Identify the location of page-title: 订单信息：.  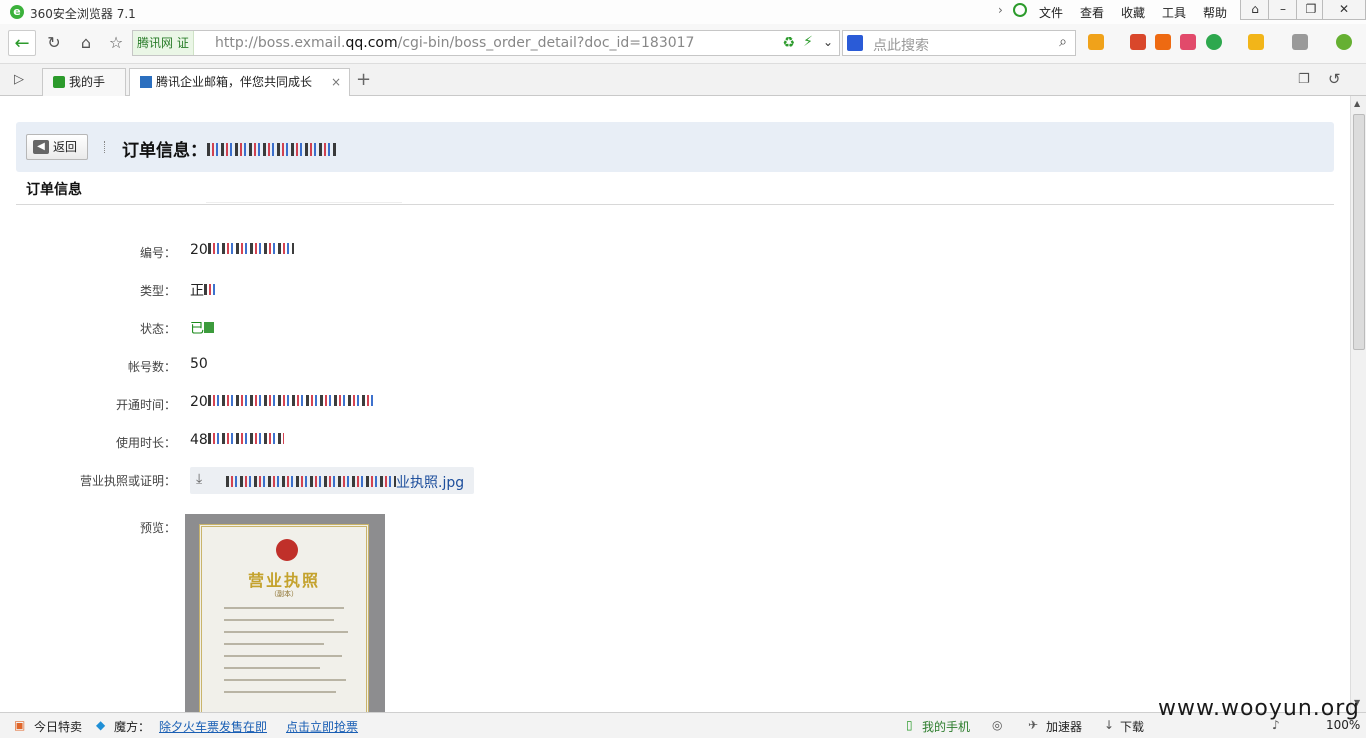
(229, 148).